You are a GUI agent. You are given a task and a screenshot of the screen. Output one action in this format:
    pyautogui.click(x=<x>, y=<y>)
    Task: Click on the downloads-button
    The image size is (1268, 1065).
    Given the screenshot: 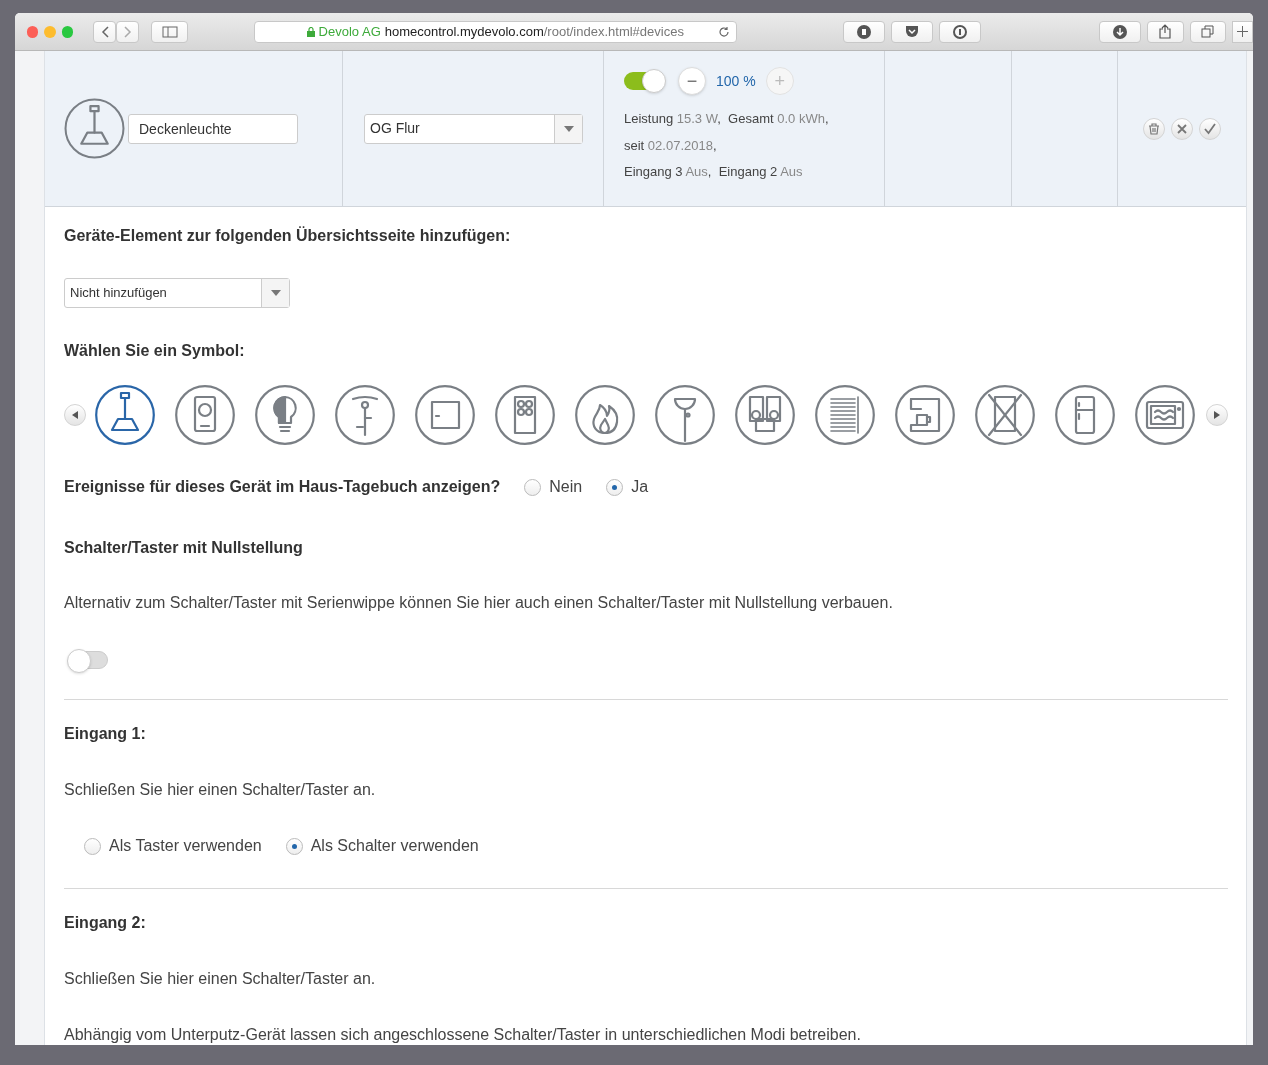 What is the action you would take?
    pyautogui.click(x=1120, y=31)
    